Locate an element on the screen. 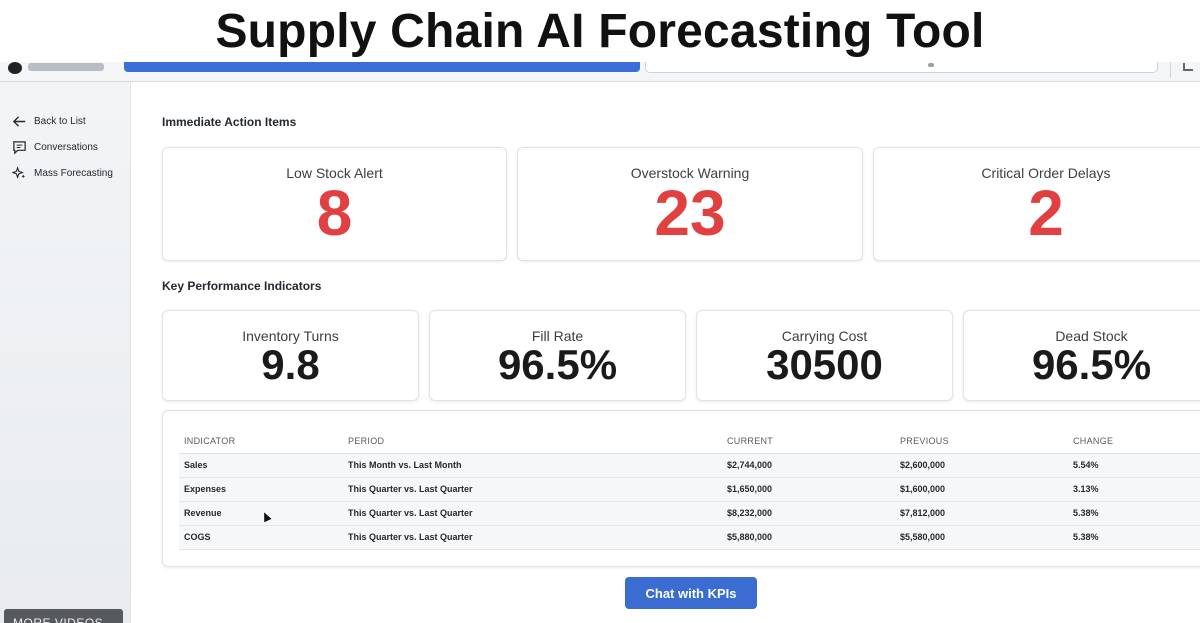 This screenshot has width=1200, height=623. video-title-banner: Supply Chain AI Forecasting Tool is located at coordinates (600, 31).